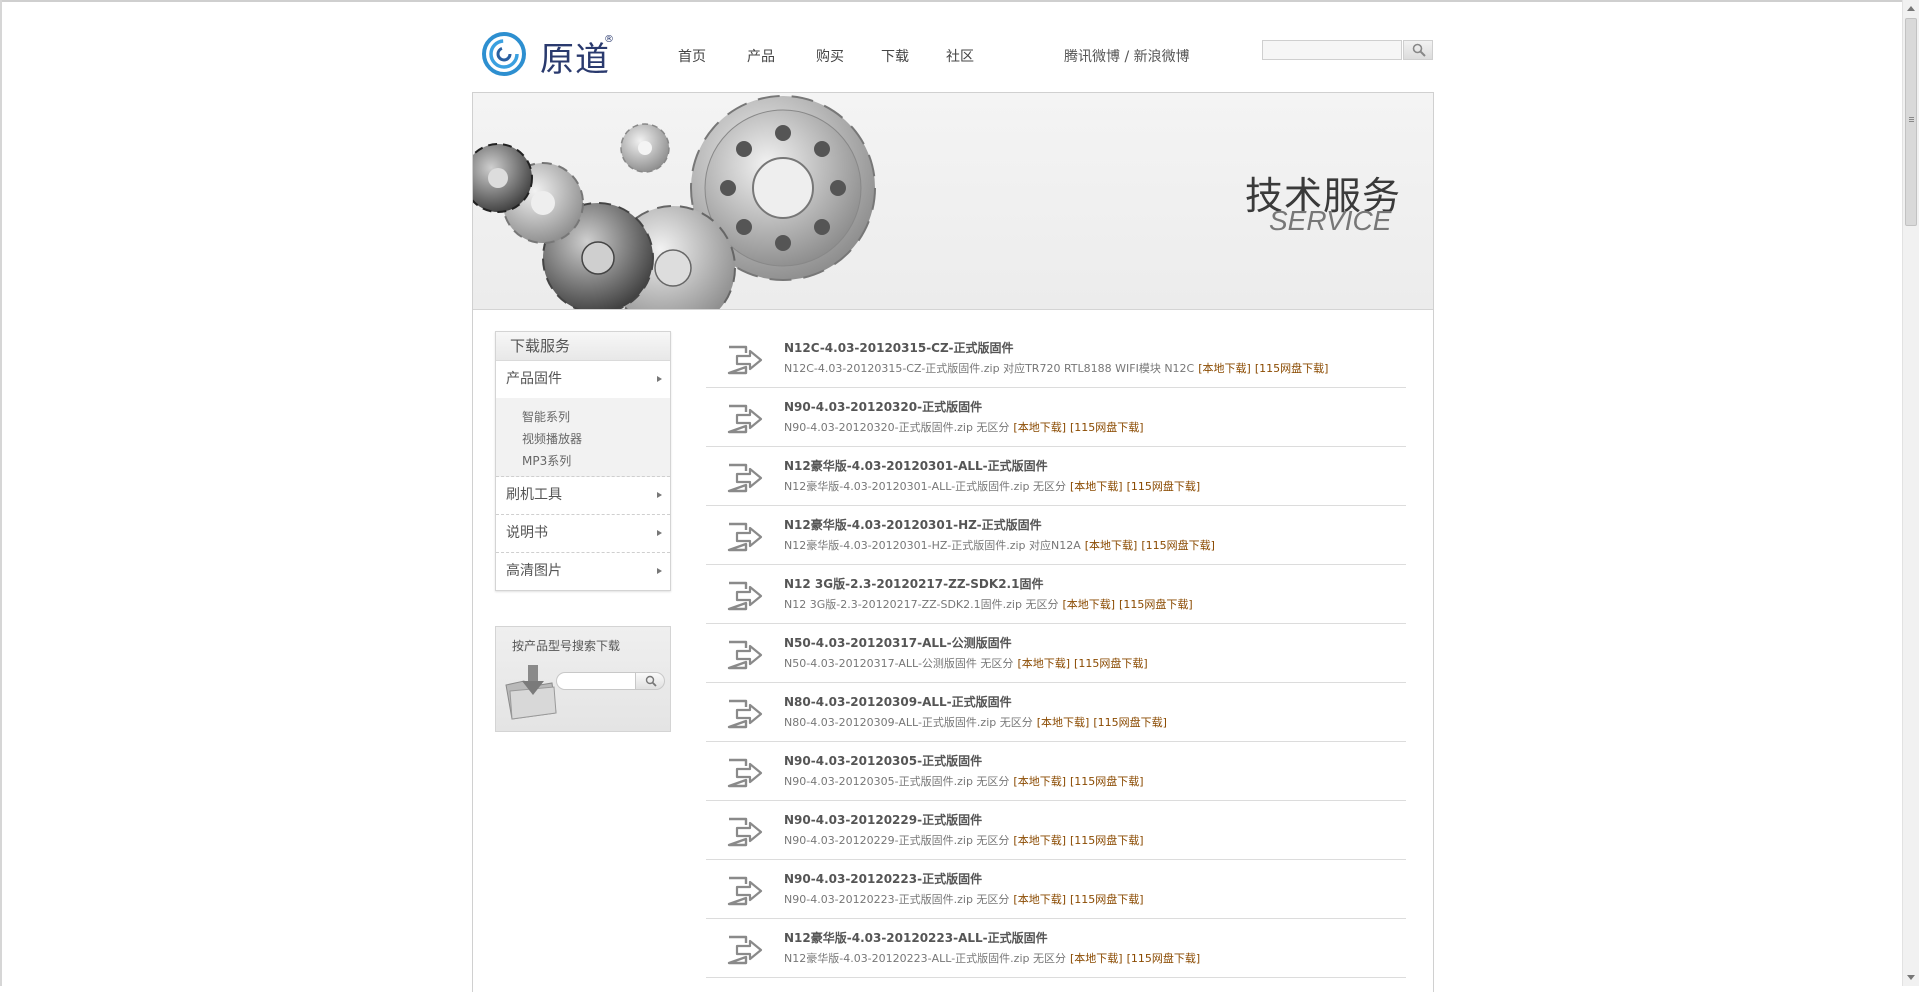 Image resolution: width=1919 pixels, height=992 pixels. Describe the element at coordinates (547, 54) in the screenshot. I see `site-logo: 原道 ®` at that location.